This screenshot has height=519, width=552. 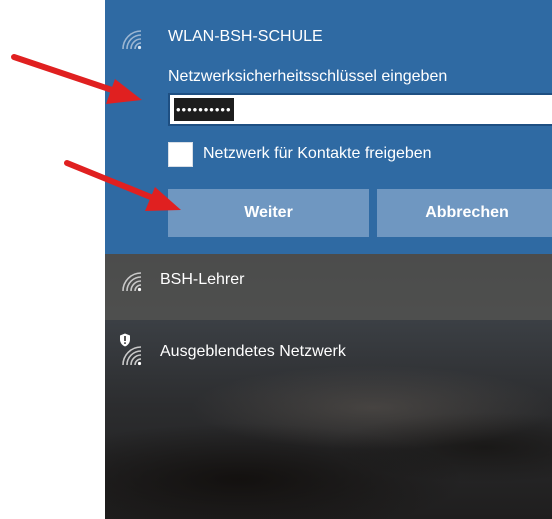 What do you see at coordinates (125, 340) in the screenshot?
I see `shield-icon` at bounding box center [125, 340].